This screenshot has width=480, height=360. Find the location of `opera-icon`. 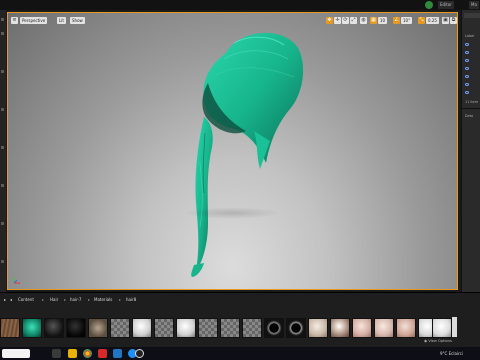

opera-icon is located at coordinates (102, 353).